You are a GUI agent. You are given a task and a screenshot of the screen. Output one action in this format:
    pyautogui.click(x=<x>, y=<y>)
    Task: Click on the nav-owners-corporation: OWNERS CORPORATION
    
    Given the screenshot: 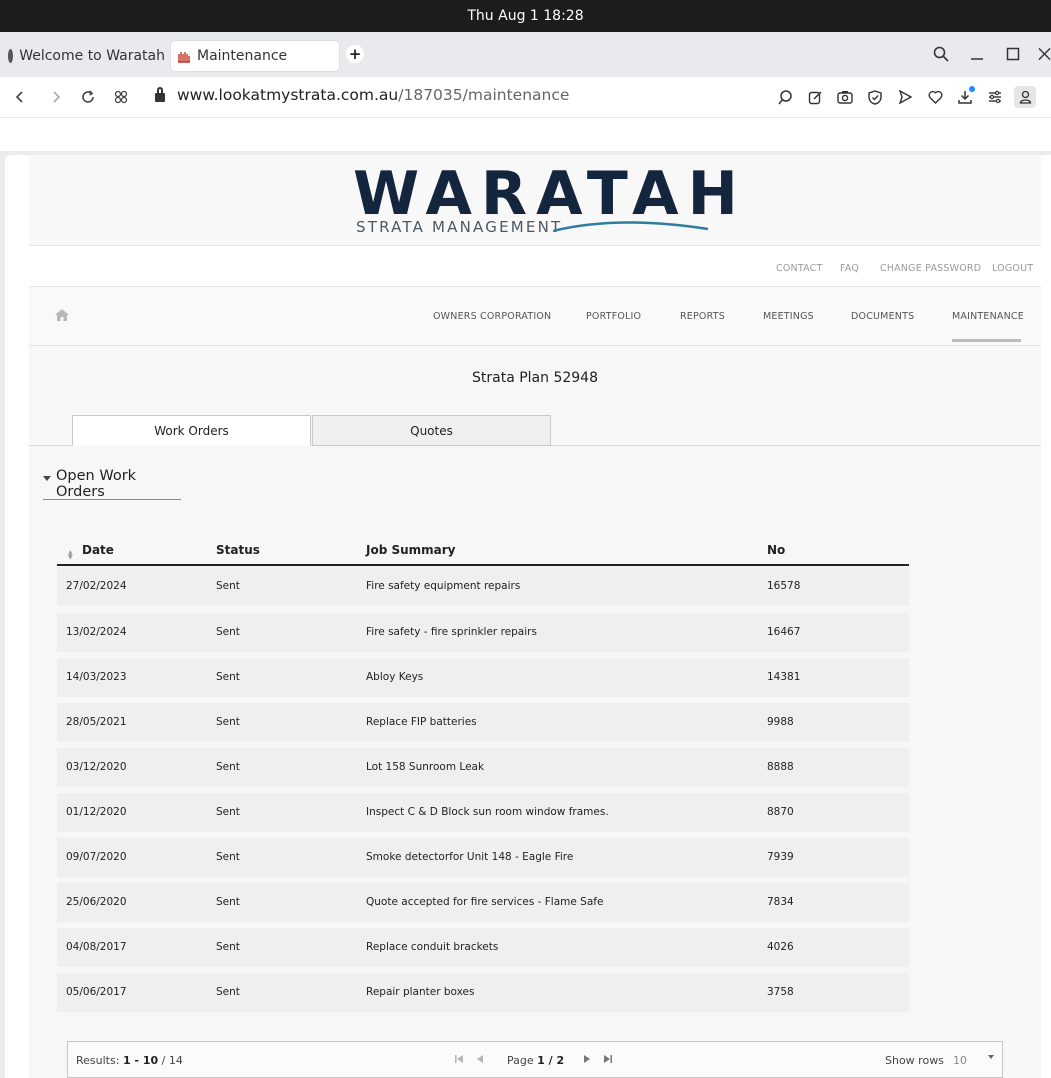 What is the action you would take?
    pyautogui.click(x=492, y=316)
    